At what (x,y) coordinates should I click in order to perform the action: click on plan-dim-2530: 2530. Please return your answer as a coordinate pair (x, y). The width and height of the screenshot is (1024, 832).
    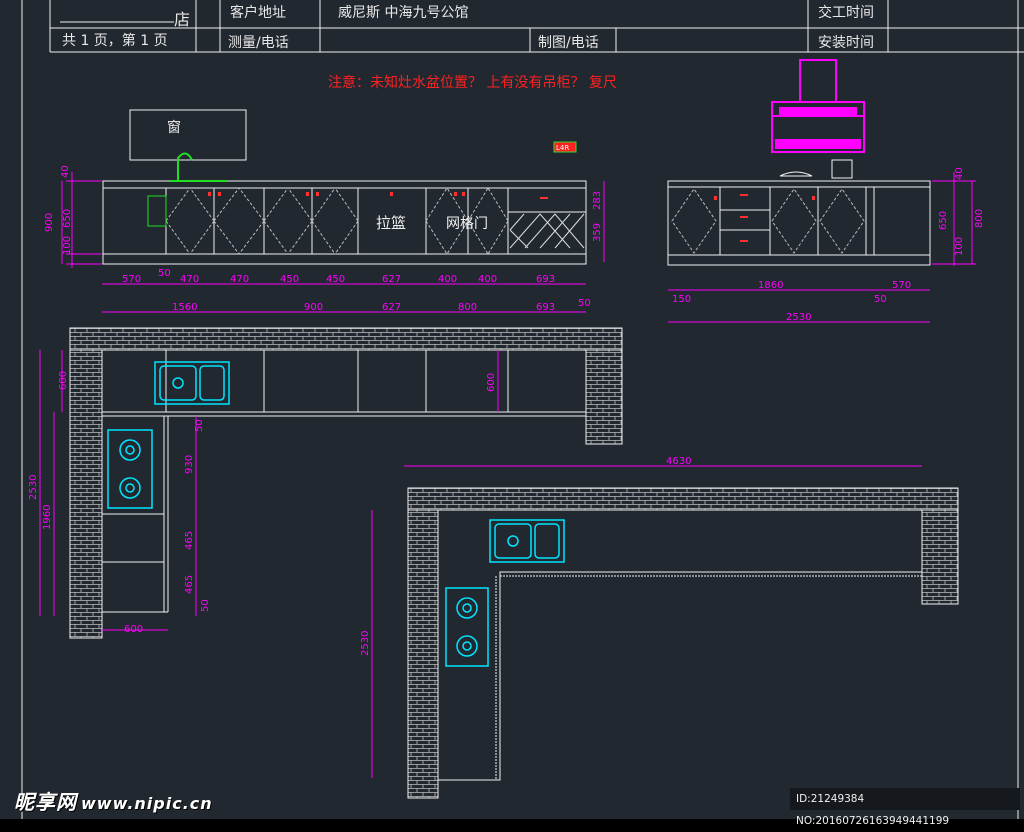
    Looking at the image, I should click on (33, 487).